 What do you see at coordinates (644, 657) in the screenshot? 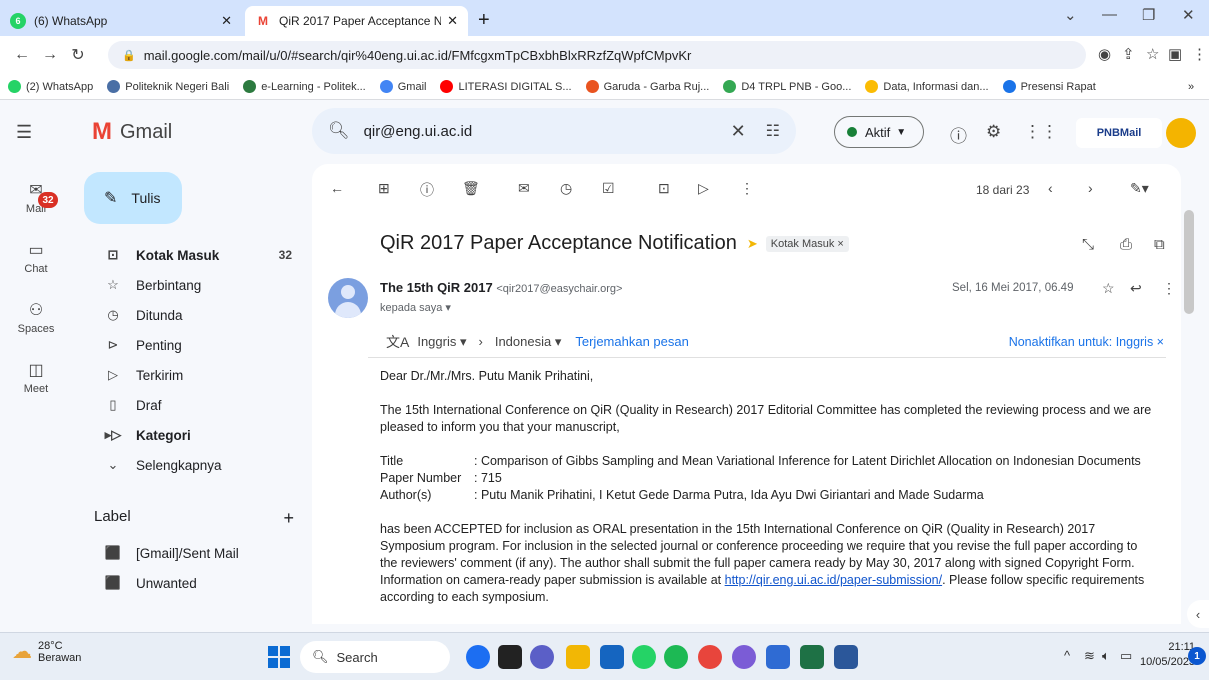
I see `whatsapp-icon` at bounding box center [644, 657].